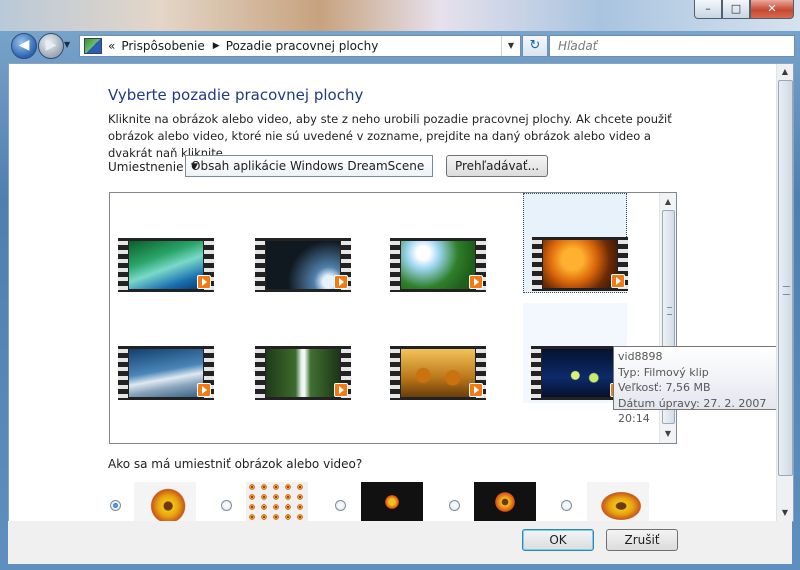 Image resolution: width=800 pixels, height=570 pixels. Describe the element at coordinates (236, 95) in the screenshot. I see `page-title: Vyberte pozadie pracovnej plochy` at that location.